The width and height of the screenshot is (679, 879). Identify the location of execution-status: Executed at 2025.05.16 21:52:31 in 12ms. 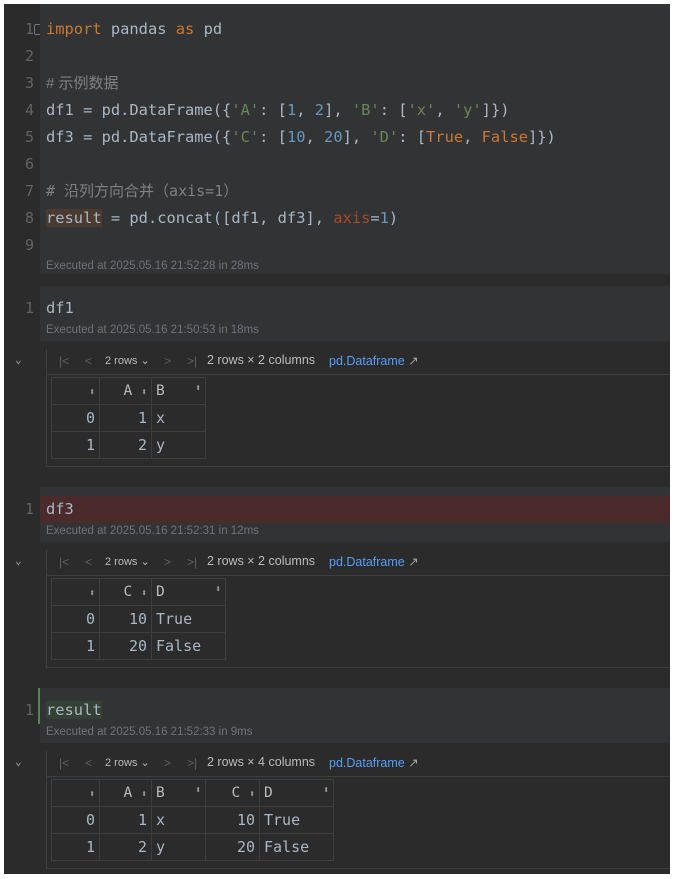
(152, 531).